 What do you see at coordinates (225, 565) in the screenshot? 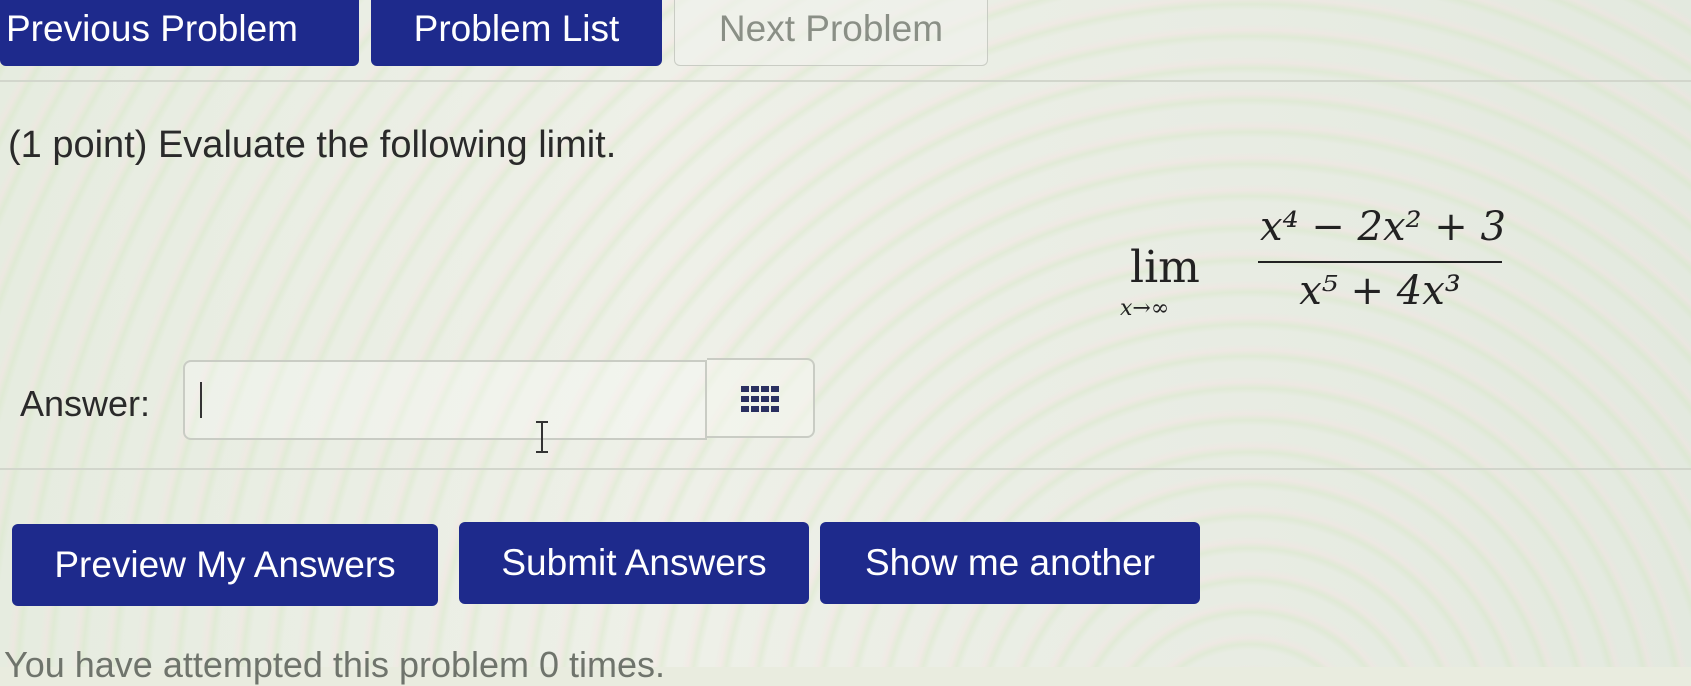
I see `preview-answers-button: Preview My Answers` at bounding box center [225, 565].